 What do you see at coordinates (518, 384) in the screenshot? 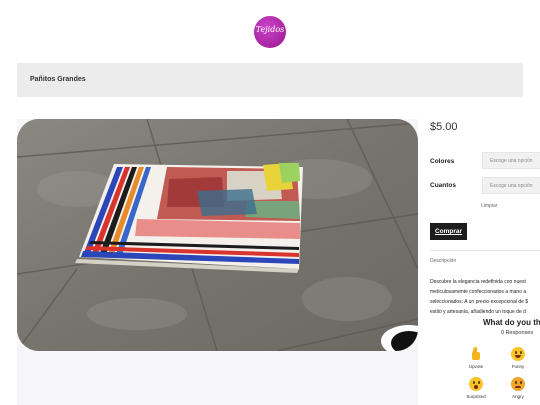
I see `angry-face-icon` at bounding box center [518, 384].